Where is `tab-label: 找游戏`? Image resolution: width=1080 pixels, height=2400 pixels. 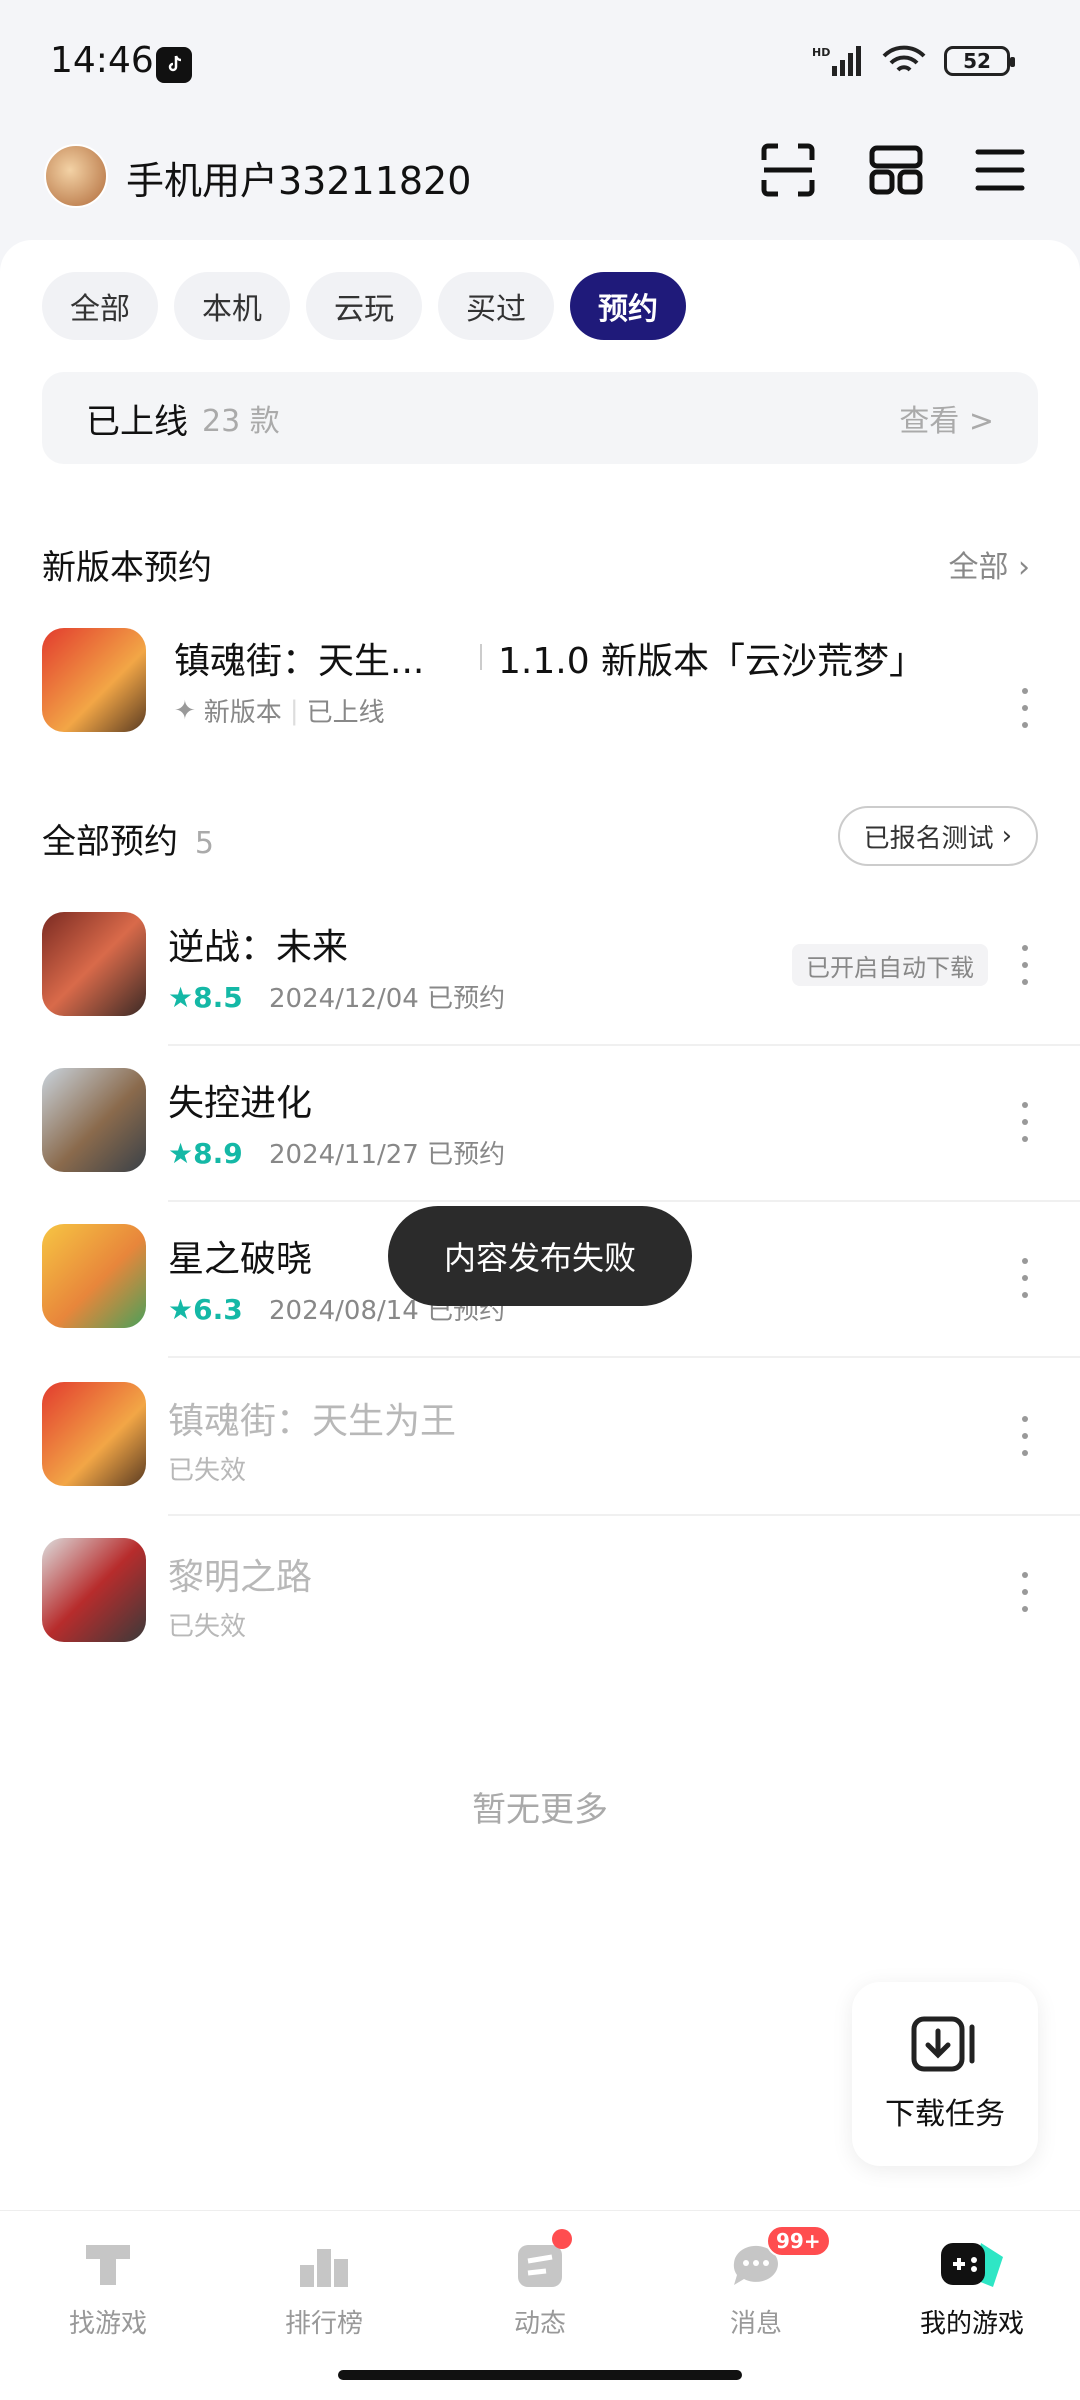
tab-label: 找游戏 is located at coordinates (107, 2324).